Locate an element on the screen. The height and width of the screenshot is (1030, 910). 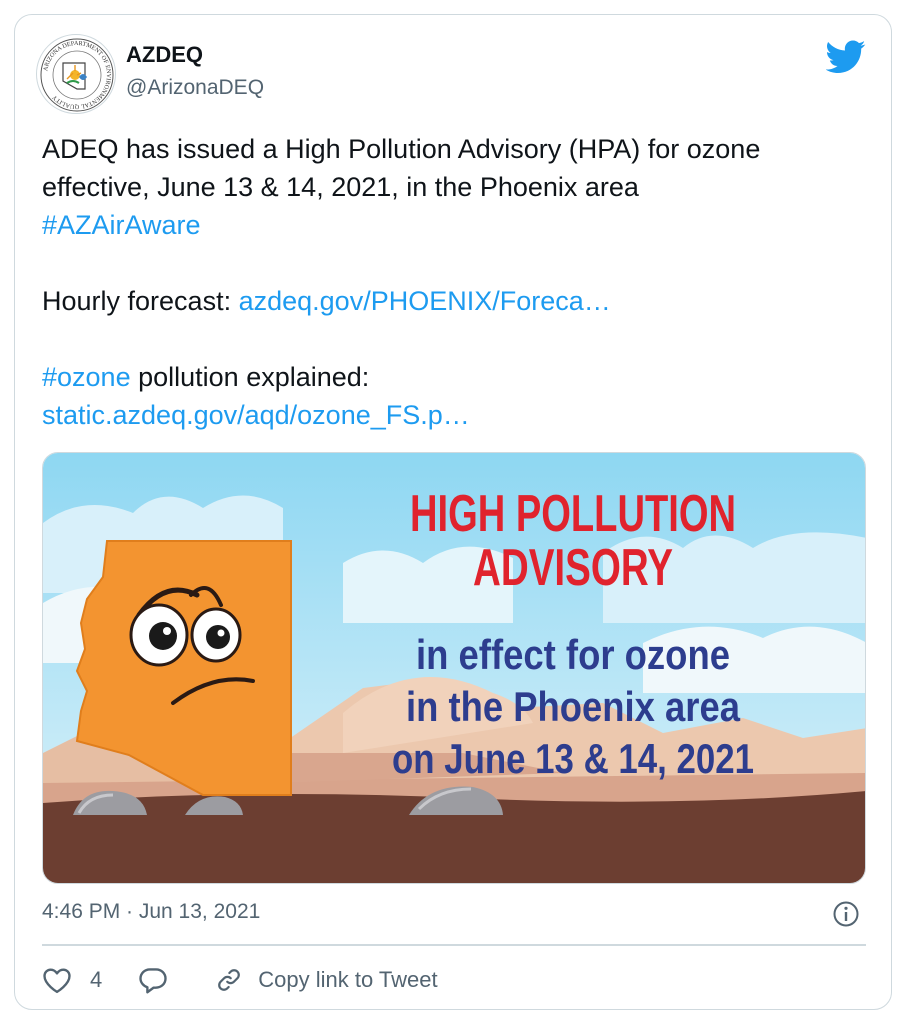
reply-button is located at coordinates (153, 980).